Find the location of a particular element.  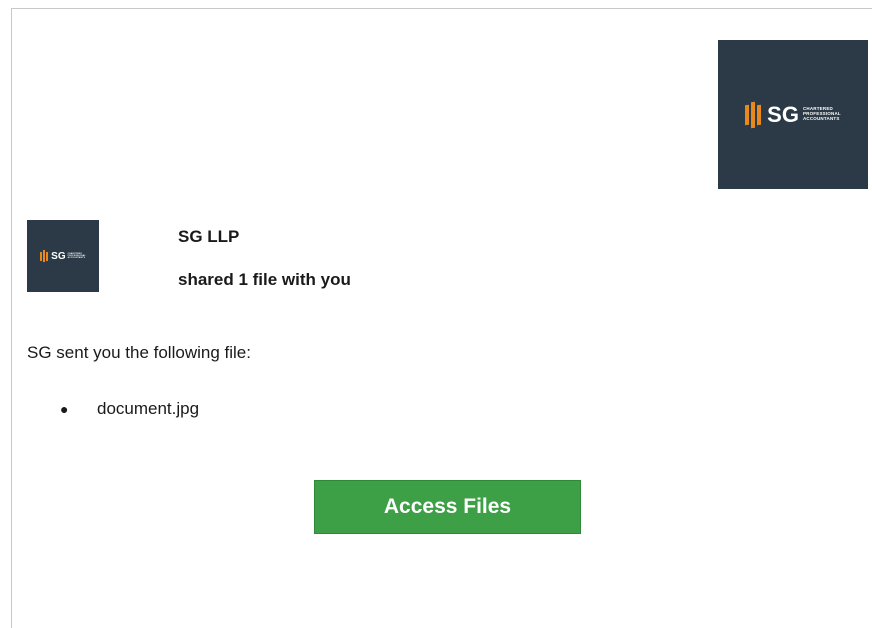

file-name: document.jpg is located at coordinates (148, 408).